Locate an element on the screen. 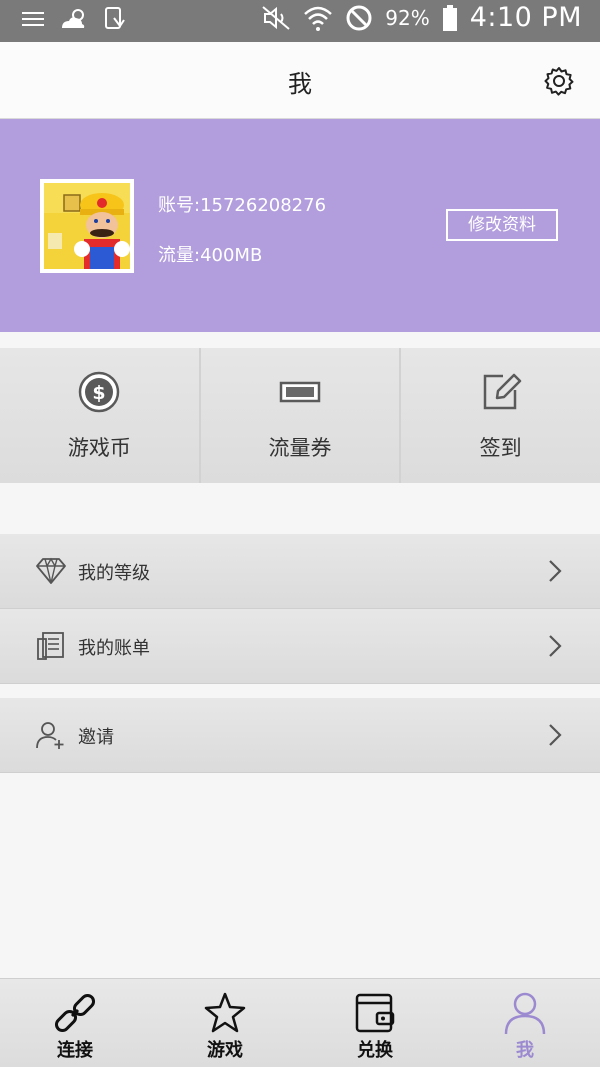  bottom-nav: 连接 游戏 兑换 我 is located at coordinates (300, 1022).